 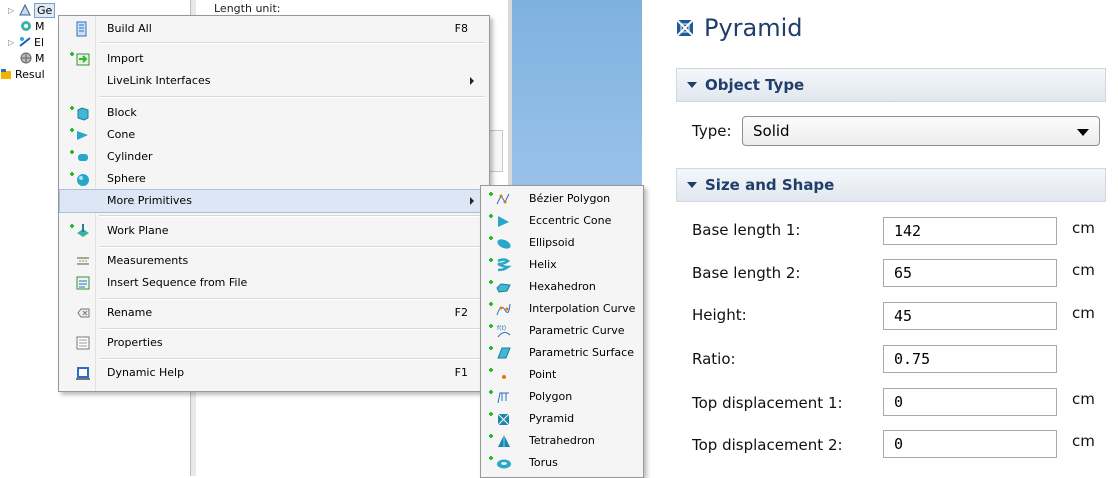 I want to click on height-unit: cm, so click(x=1083, y=313).